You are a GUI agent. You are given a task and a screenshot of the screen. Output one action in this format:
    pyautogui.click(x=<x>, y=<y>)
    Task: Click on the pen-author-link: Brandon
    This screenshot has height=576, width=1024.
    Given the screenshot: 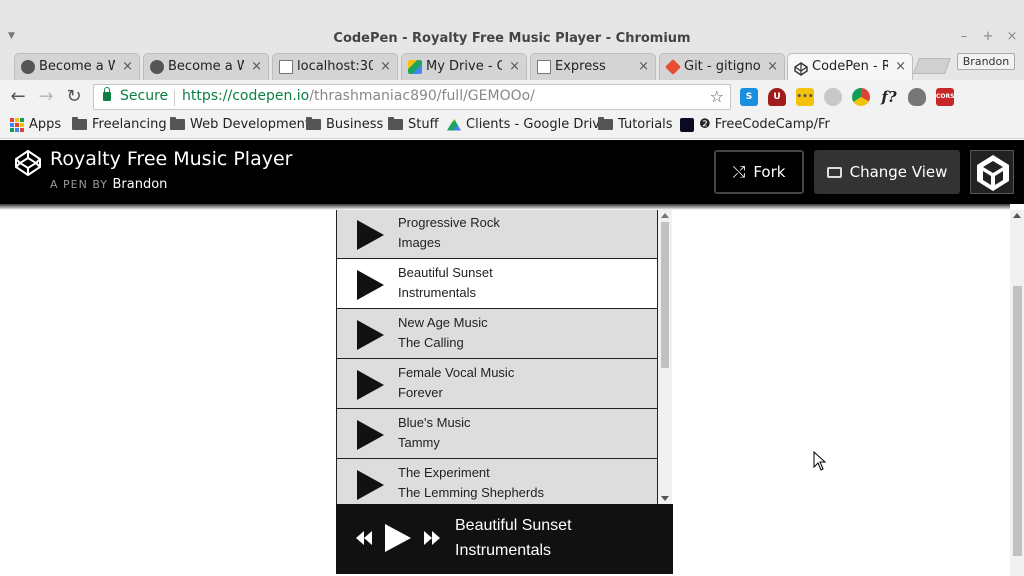 What is the action you would take?
    pyautogui.click(x=140, y=184)
    